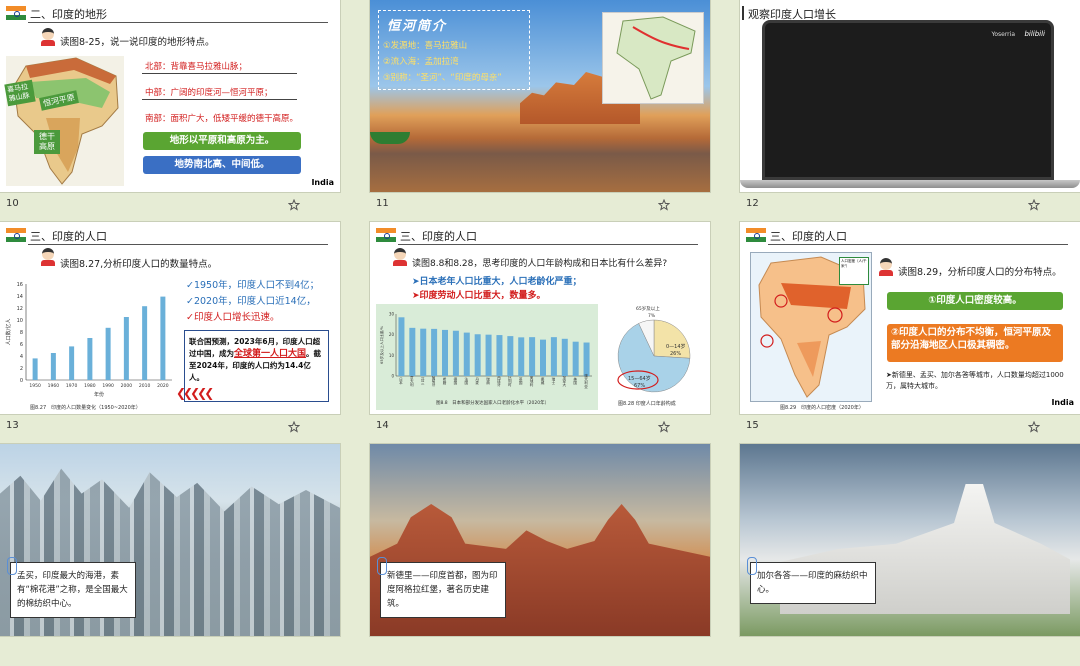 The height and width of the screenshot is (666, 1080). I want to click on x-tick-label: 美国, so click(574, 381).